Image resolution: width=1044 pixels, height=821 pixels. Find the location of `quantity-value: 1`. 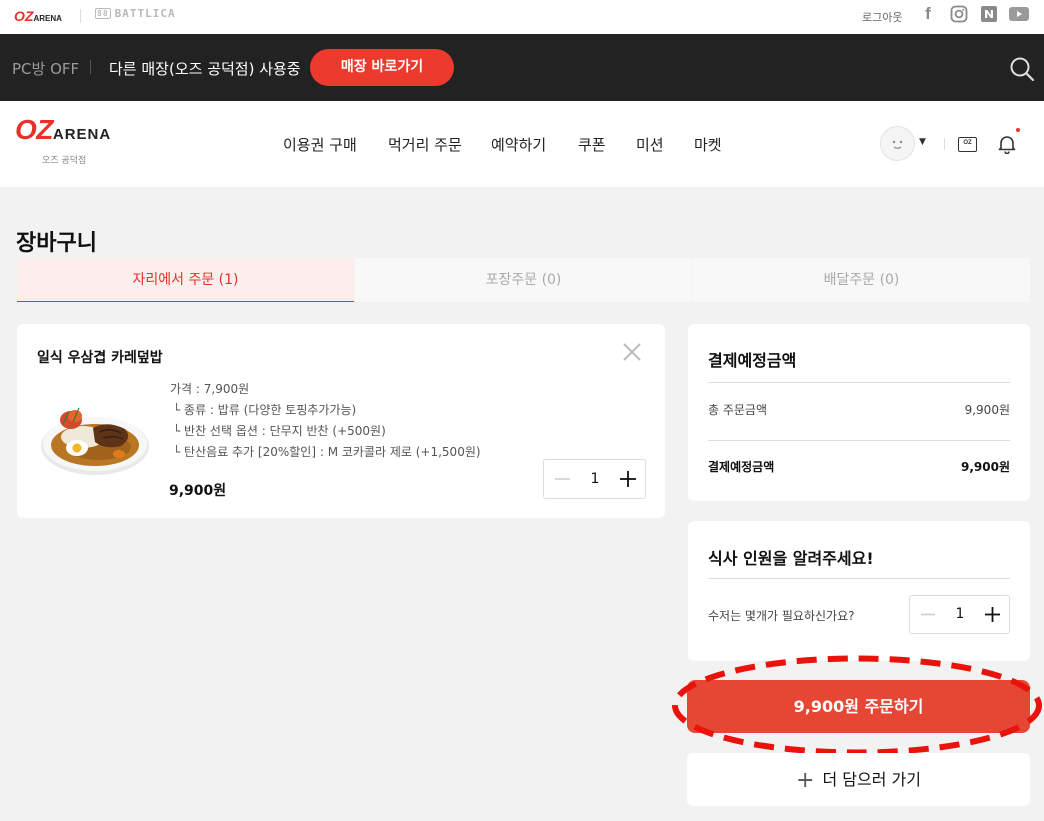

quantity-value: 1 is located at coordinates (595, 479).